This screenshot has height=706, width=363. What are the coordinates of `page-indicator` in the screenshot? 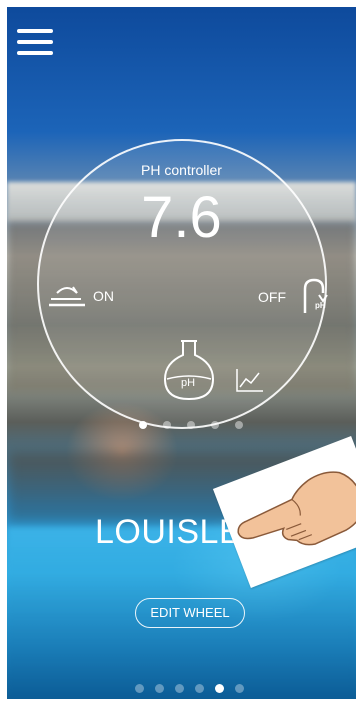 It's located at (195, 690).